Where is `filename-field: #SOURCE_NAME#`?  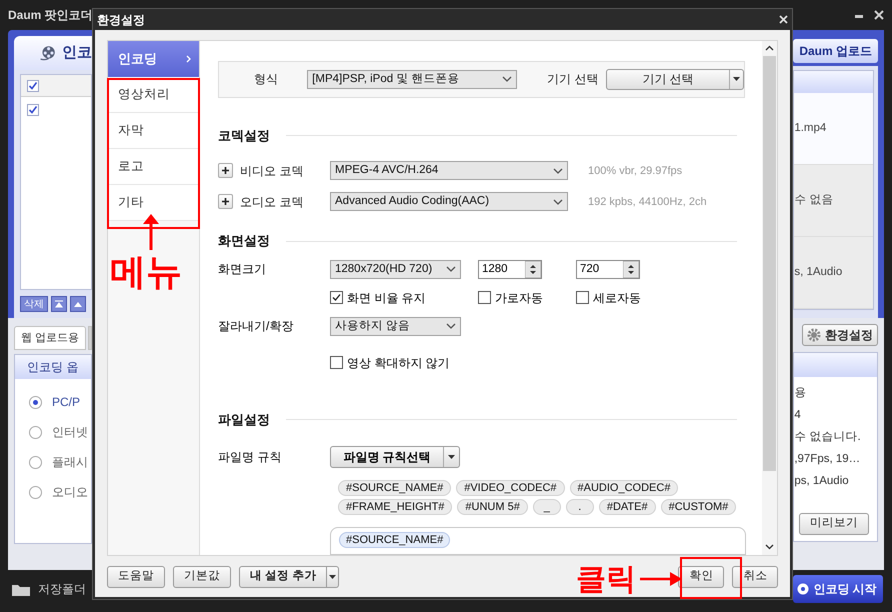 filename-field: #SOURCE_NAME# is located at coordinates (538, 541).